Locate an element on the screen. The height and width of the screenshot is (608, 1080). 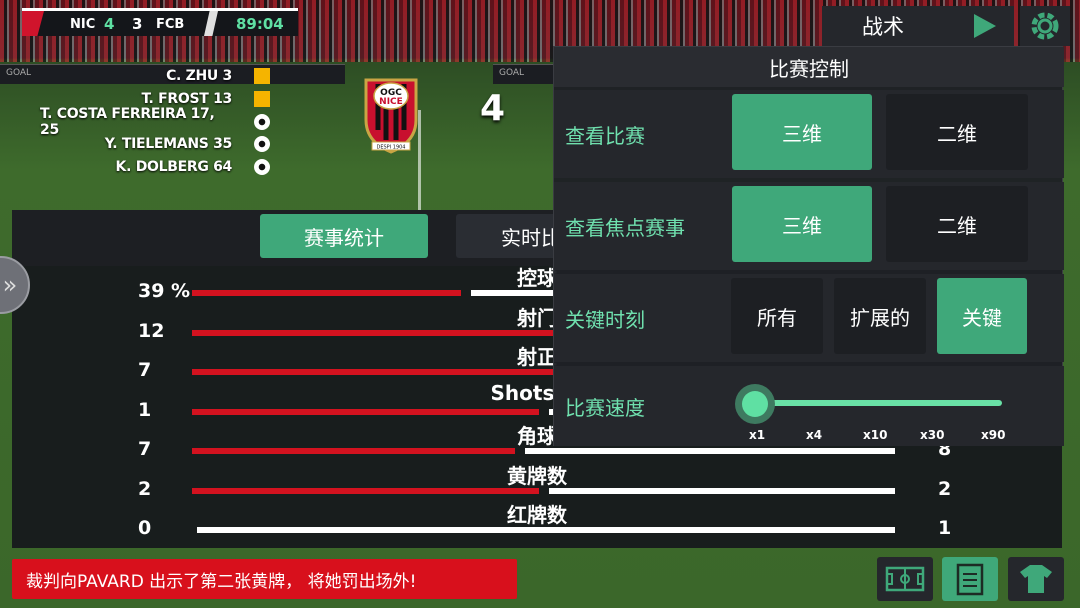
match-speed-label: 比赛速度 is located at coordinates (605, 407).